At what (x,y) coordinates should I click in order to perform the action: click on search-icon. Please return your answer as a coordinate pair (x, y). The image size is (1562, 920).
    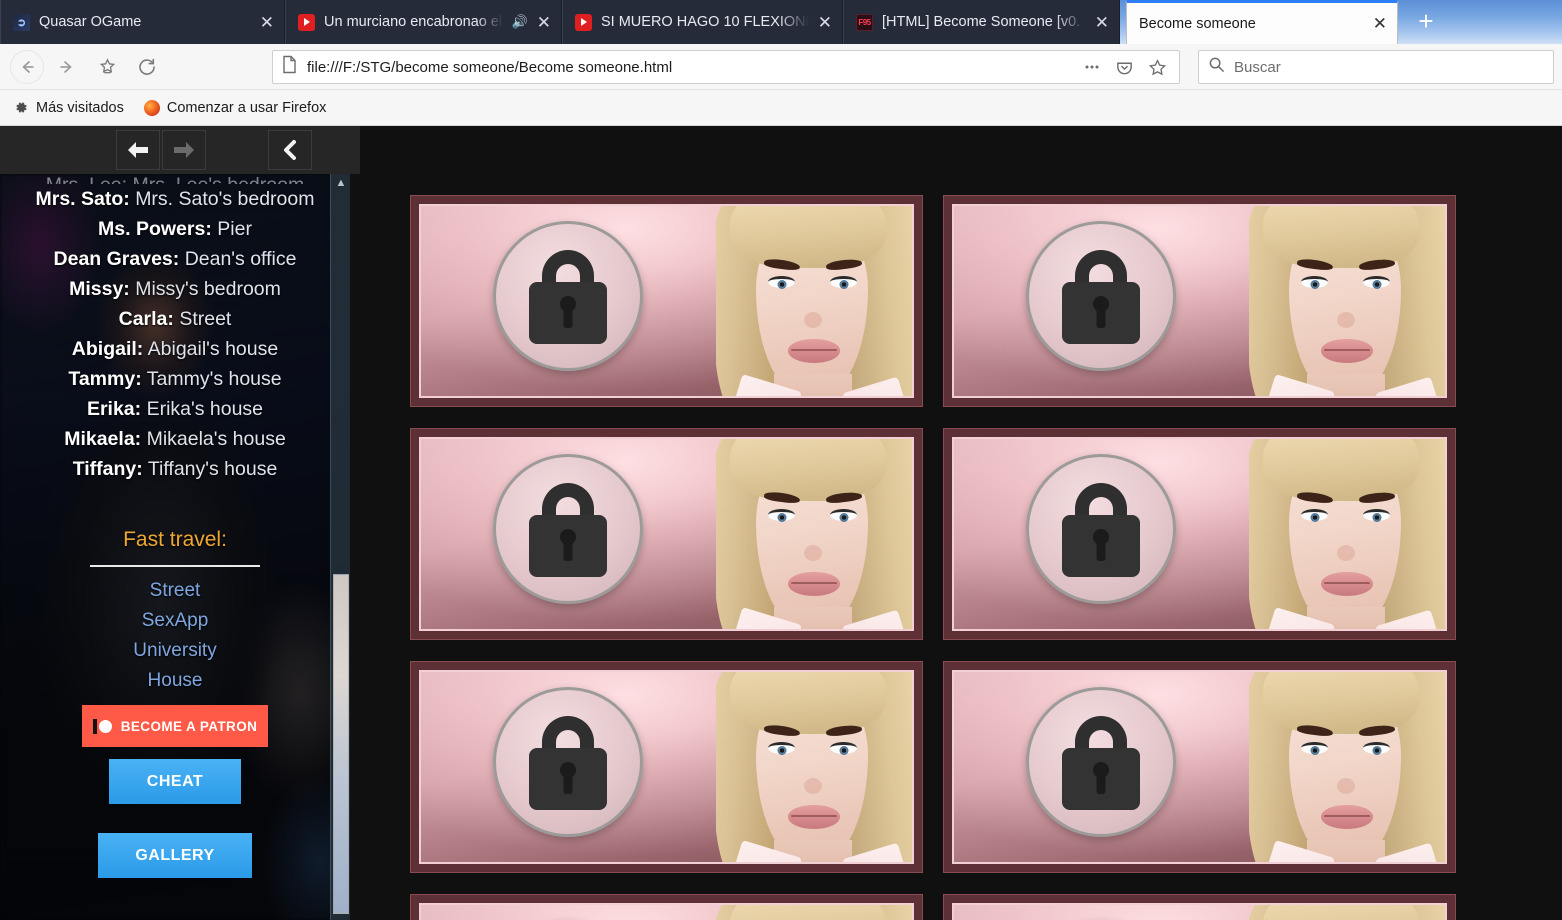
    Looking at the image, I should click on (1216, 67).